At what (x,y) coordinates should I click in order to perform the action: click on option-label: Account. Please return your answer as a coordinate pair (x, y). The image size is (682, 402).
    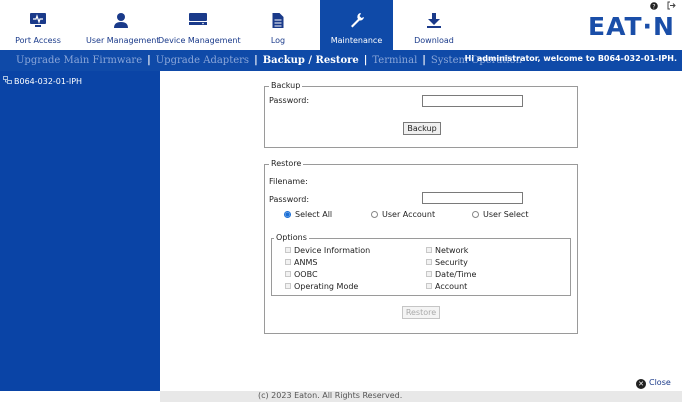
    Looking at the image, I should click on (451, 286).